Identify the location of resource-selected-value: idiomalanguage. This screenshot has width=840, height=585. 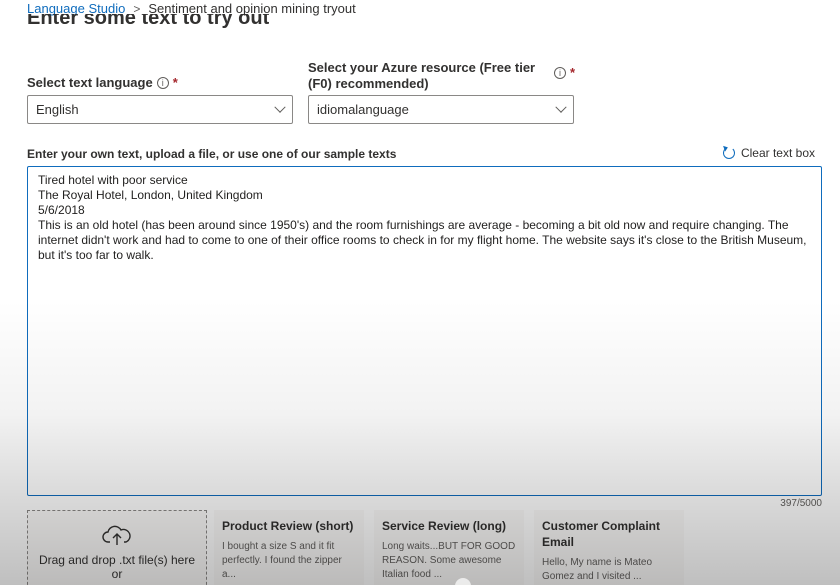
(363, 109).